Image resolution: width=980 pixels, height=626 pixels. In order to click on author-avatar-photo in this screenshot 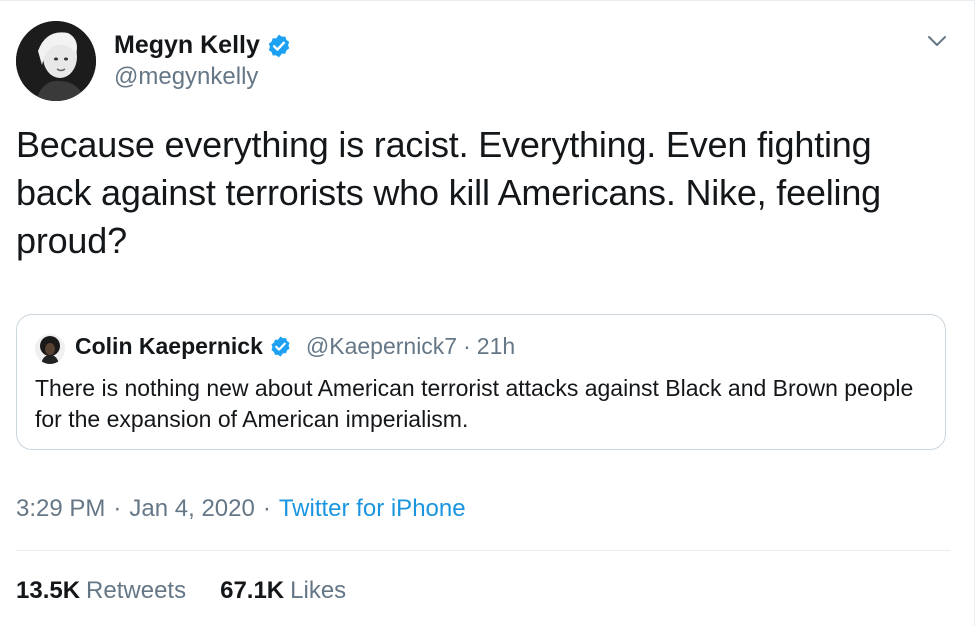, I will do `click(56, 61)`.